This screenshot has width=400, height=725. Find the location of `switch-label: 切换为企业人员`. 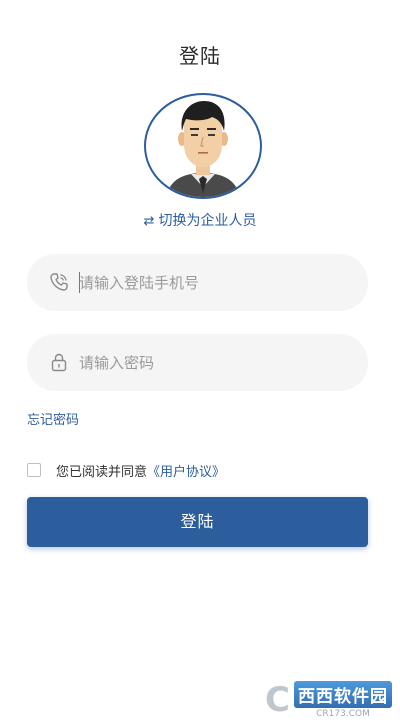

switch-label: 切换为企业人员 is located at coordinates (207, 221).